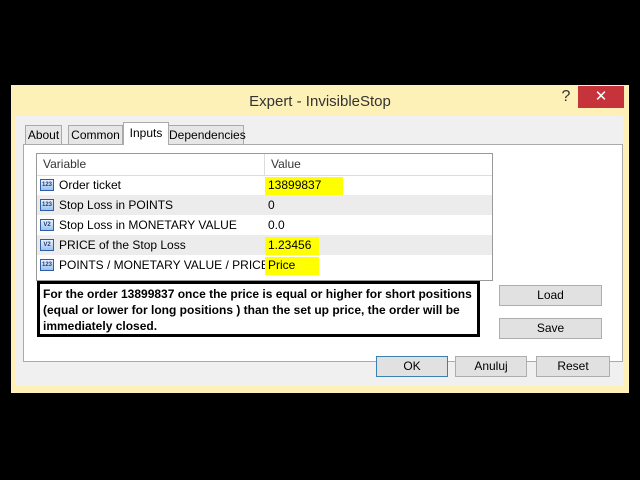 Image resolution: width=640 pixels, height=480 pixels. I want to click on row-label: Stop Loss in POINTS, so click(116, 205).